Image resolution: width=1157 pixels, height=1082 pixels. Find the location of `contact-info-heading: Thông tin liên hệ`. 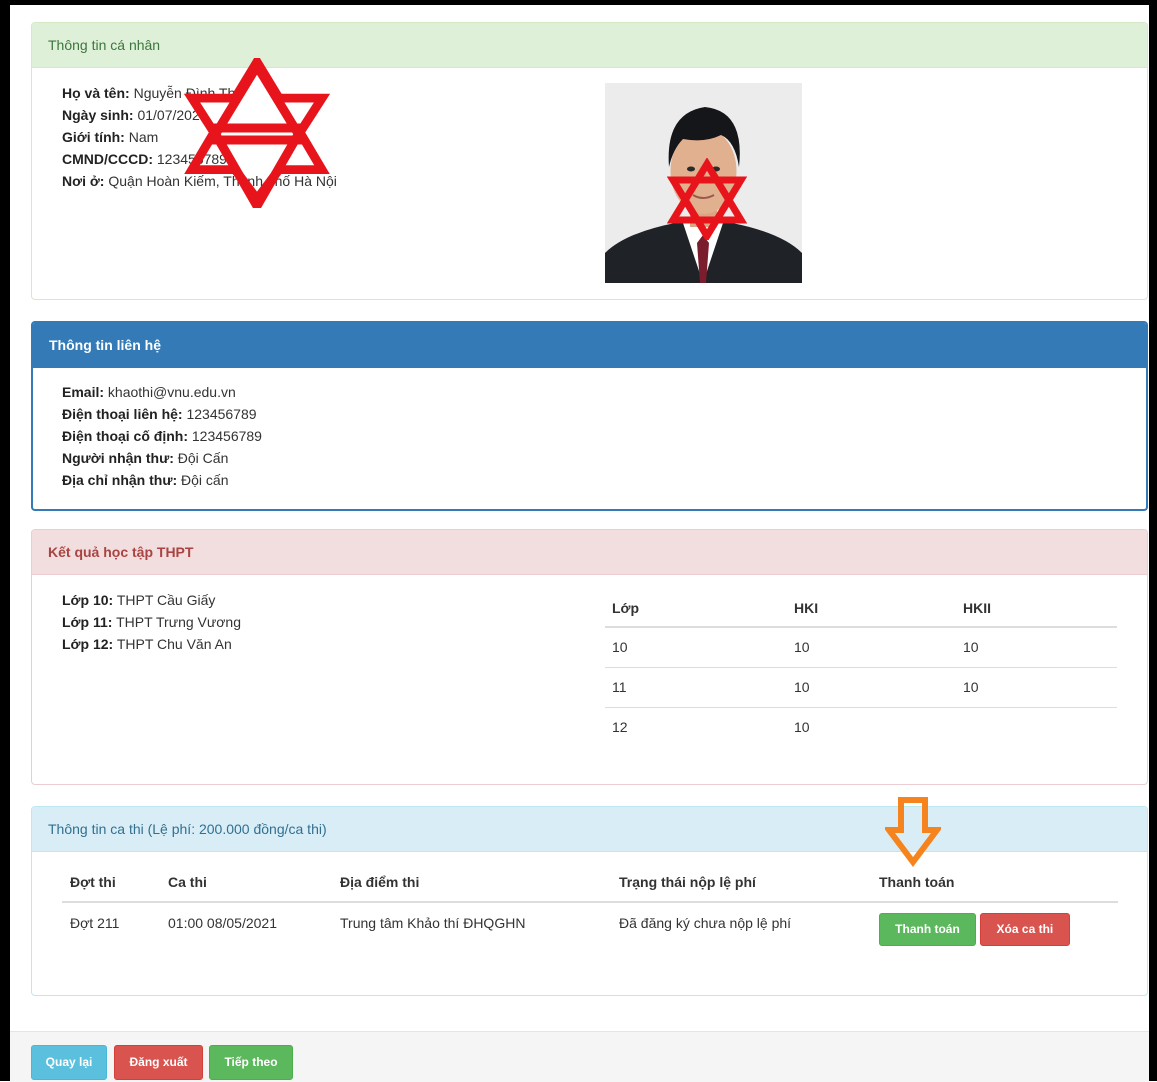

contact-info-heading: Thông tin liên hệ is located at coordinates (589, 345).